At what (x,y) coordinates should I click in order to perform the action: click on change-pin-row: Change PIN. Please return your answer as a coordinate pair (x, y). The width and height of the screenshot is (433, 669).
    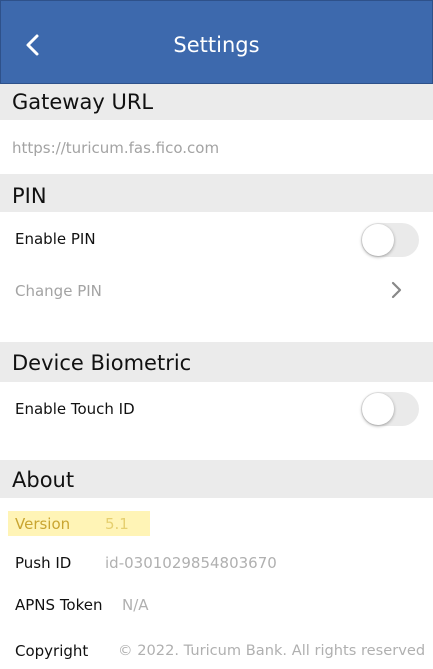
    Looking at the image, I should click on (216, 305).